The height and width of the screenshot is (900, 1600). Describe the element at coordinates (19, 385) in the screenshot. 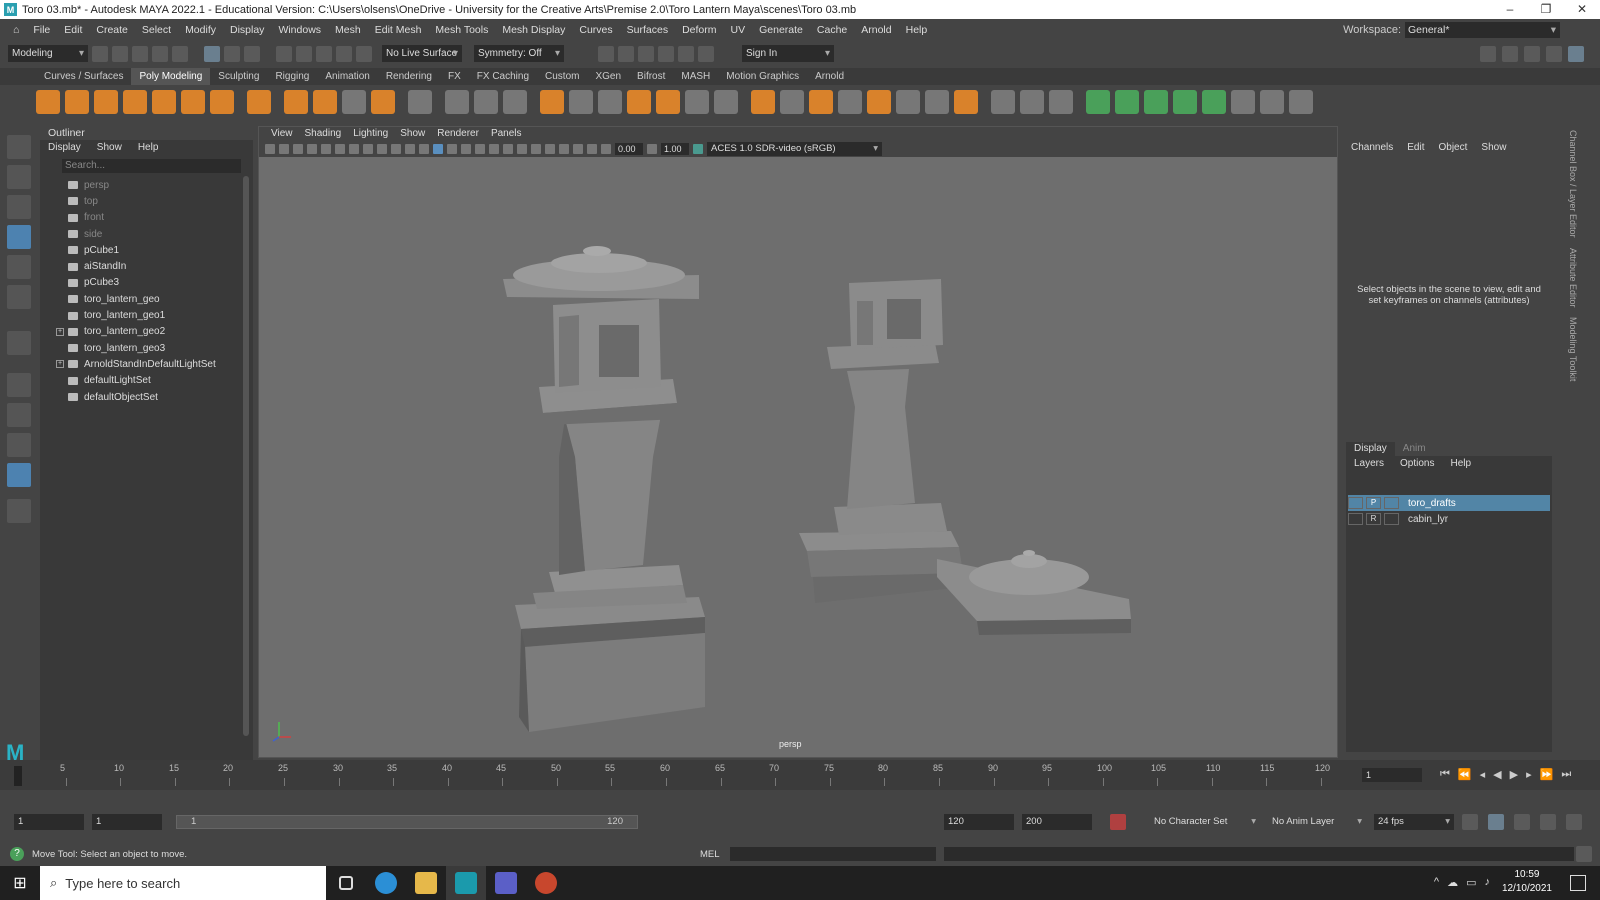

I see `single-perspective-view-icon` at that location.